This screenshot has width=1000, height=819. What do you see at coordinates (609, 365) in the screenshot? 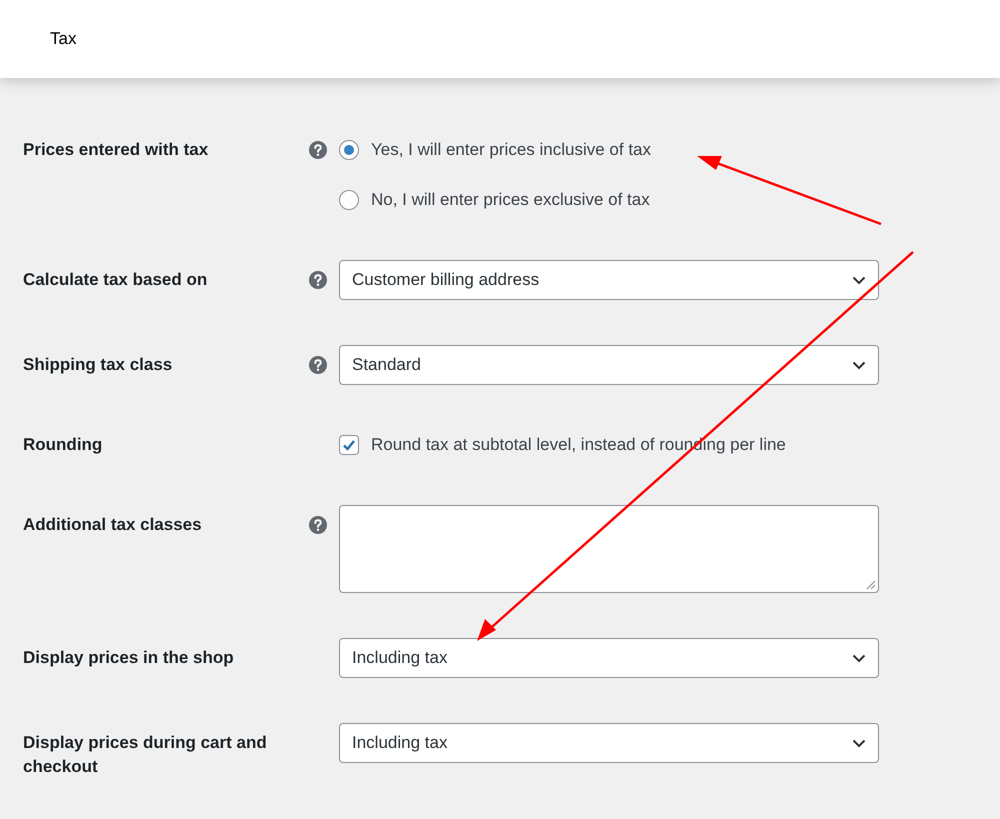
I see `dropdown: Standard` at bounding box center [609, 365].